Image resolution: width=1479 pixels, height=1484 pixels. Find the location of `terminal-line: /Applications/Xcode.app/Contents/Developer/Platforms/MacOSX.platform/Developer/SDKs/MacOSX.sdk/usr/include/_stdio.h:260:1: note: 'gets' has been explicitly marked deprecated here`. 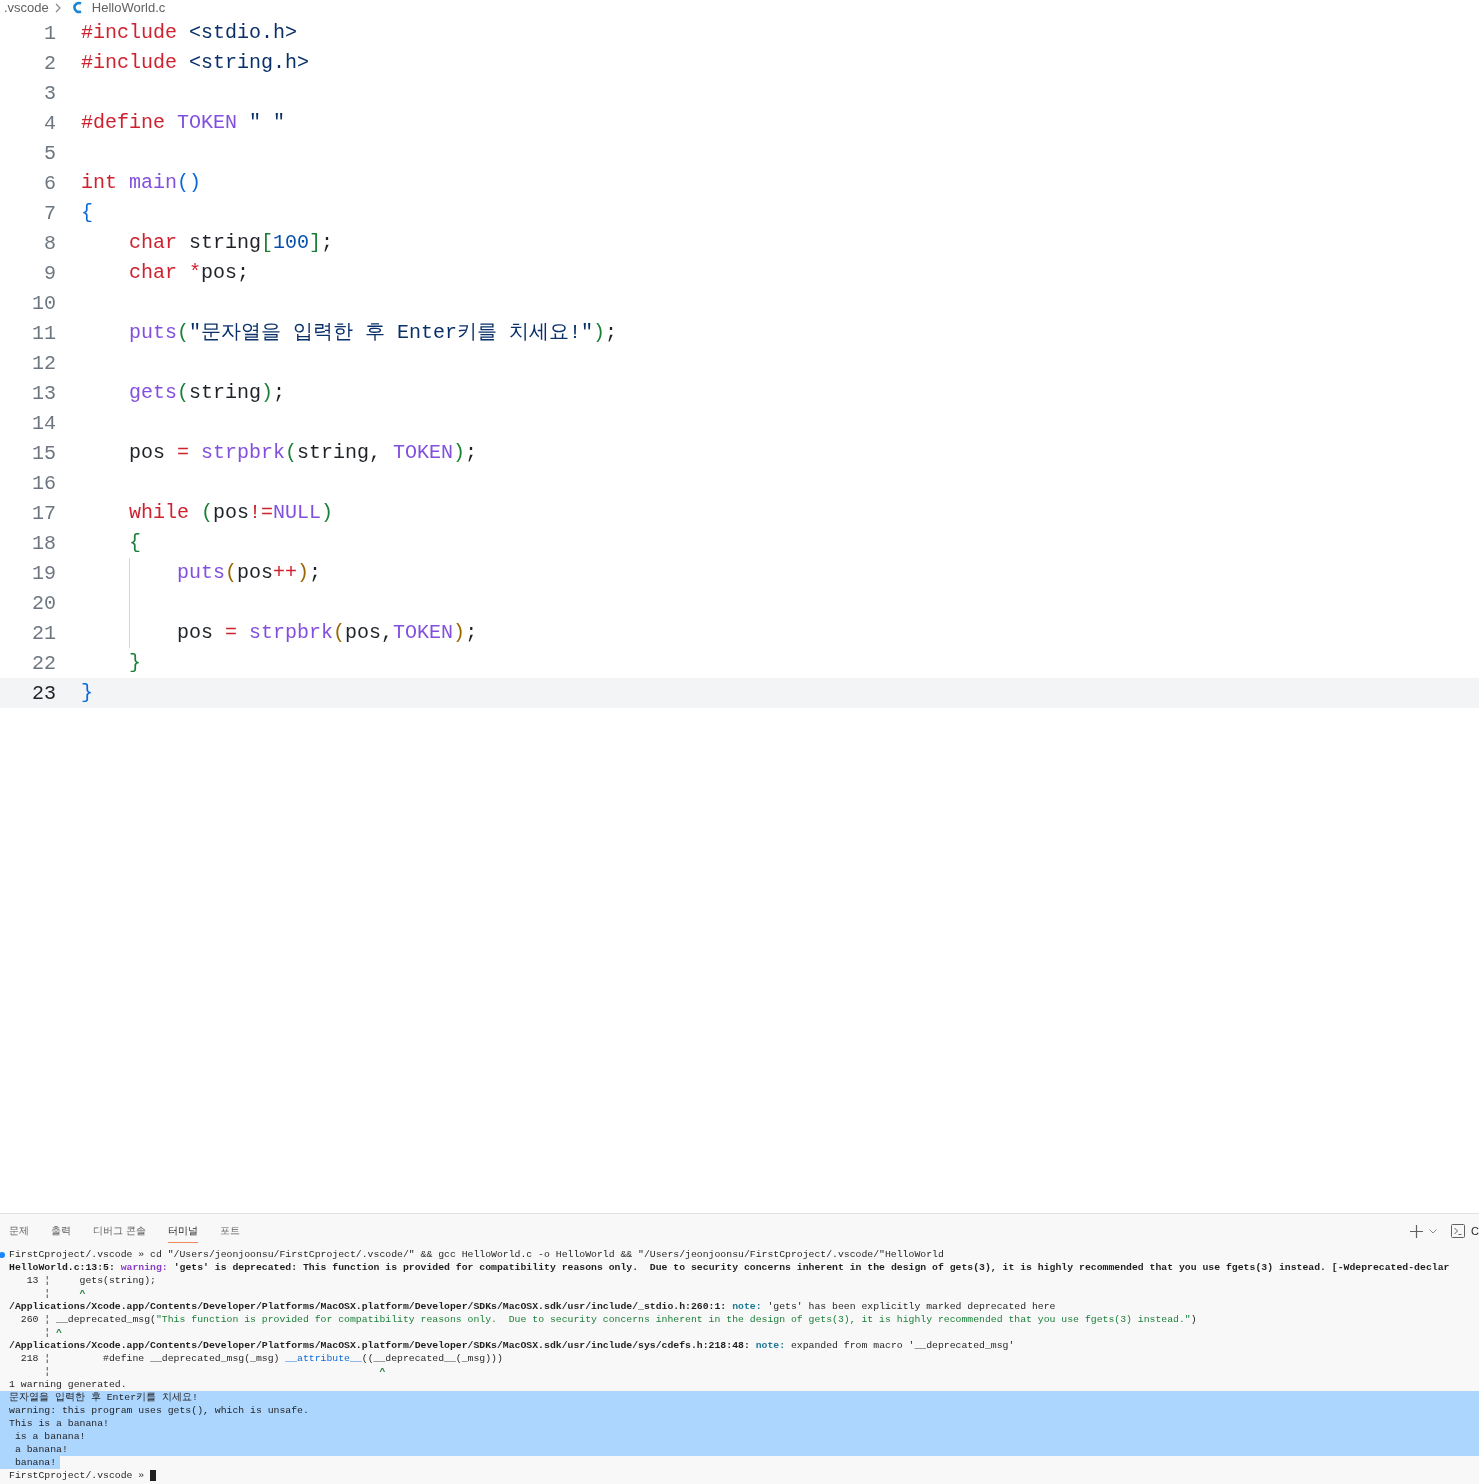

terminal-line: /Applications/Xcode.app/Contents/Developer/Platforms/MacOSX.platform/Developer/SDKs/MacOSX.sdk/usr/include/_stdio.h:260:1: note: 'gets' has been explicitly marked deprecated here is located at coordinates (532, 1306).